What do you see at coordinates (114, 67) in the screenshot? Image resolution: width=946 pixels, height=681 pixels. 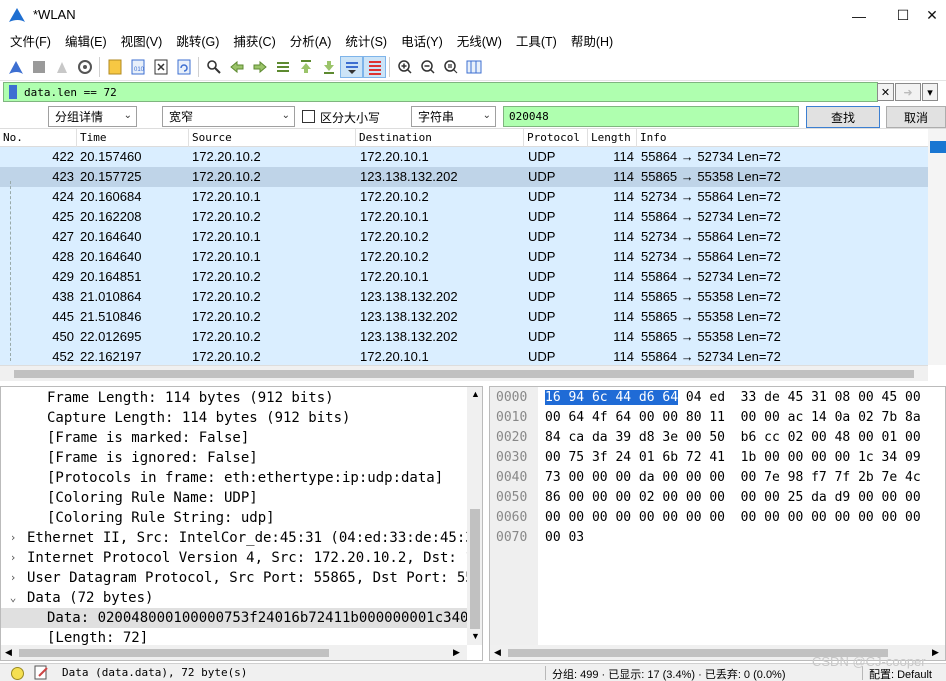 I see `open-file-icon` at bounding box center [114, 67].